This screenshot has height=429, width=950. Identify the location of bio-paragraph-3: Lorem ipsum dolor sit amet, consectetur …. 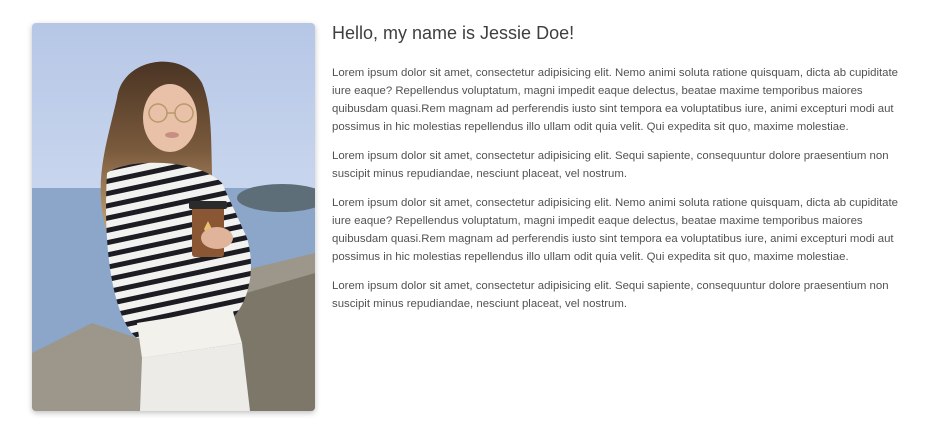
(615, 230).